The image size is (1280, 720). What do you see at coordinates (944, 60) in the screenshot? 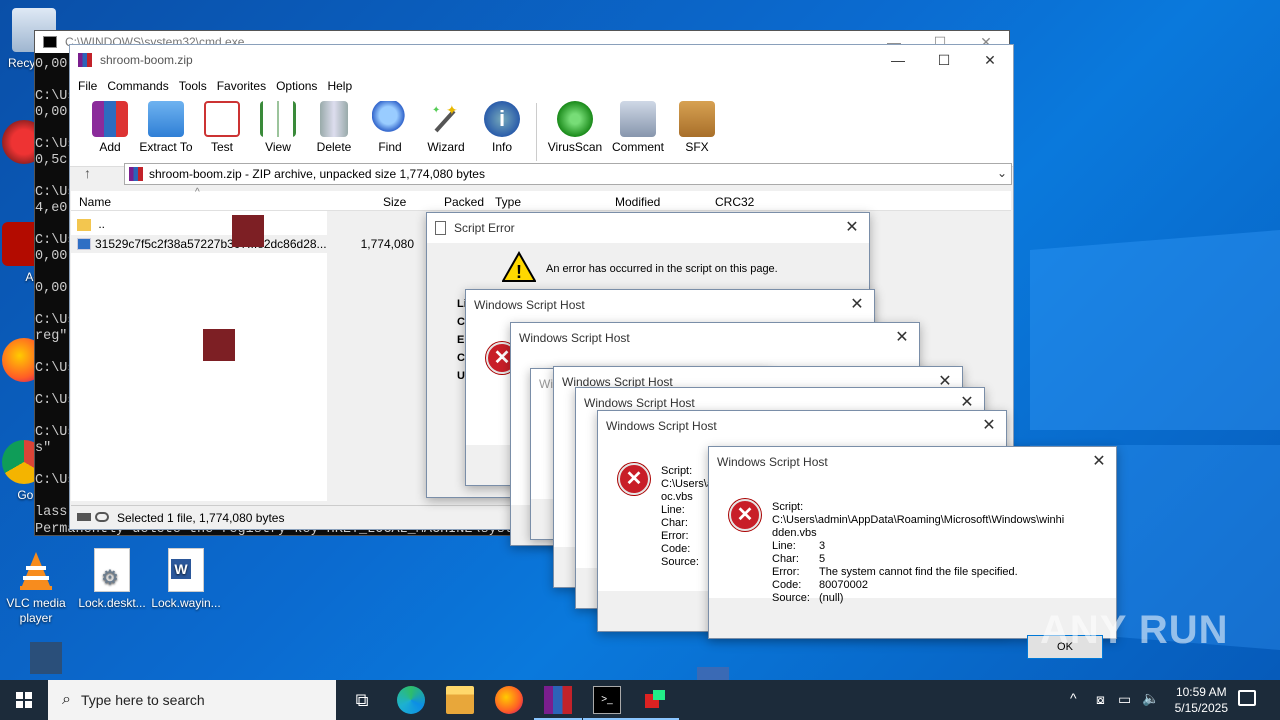
I see `maximize-button: ☐` at bounding box center [944, 60].